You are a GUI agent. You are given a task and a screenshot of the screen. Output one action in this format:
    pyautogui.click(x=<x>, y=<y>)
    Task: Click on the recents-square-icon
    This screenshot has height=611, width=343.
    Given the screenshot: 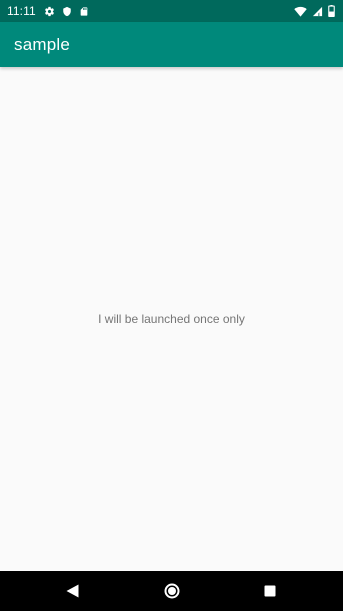 What is the action you would take?
    pyautogui.click(x=270, y=591)
    